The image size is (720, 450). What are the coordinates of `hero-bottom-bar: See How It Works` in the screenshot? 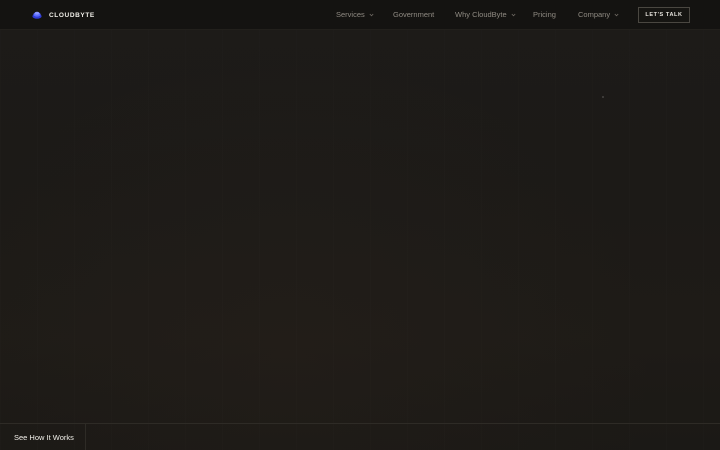 It's located at (360, 436).